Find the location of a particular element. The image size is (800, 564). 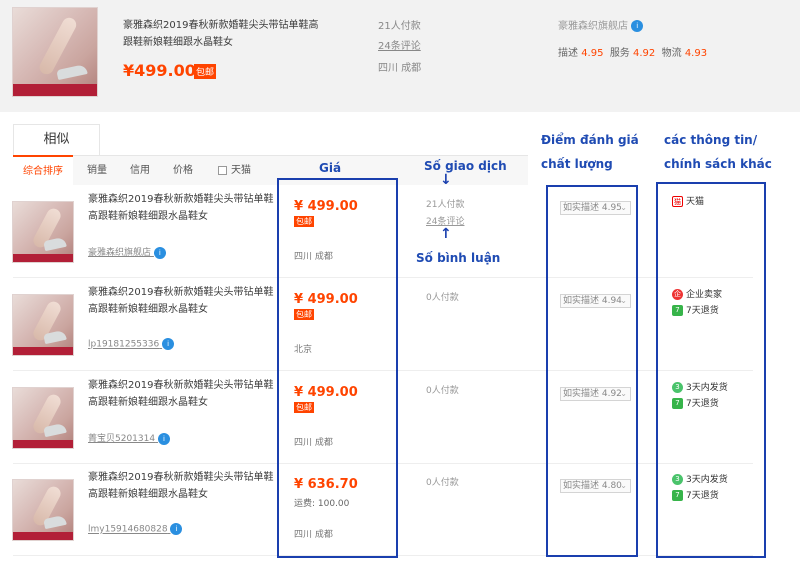

rating-annotation-label-2: chất lượng is located at coordinates (577, 164).